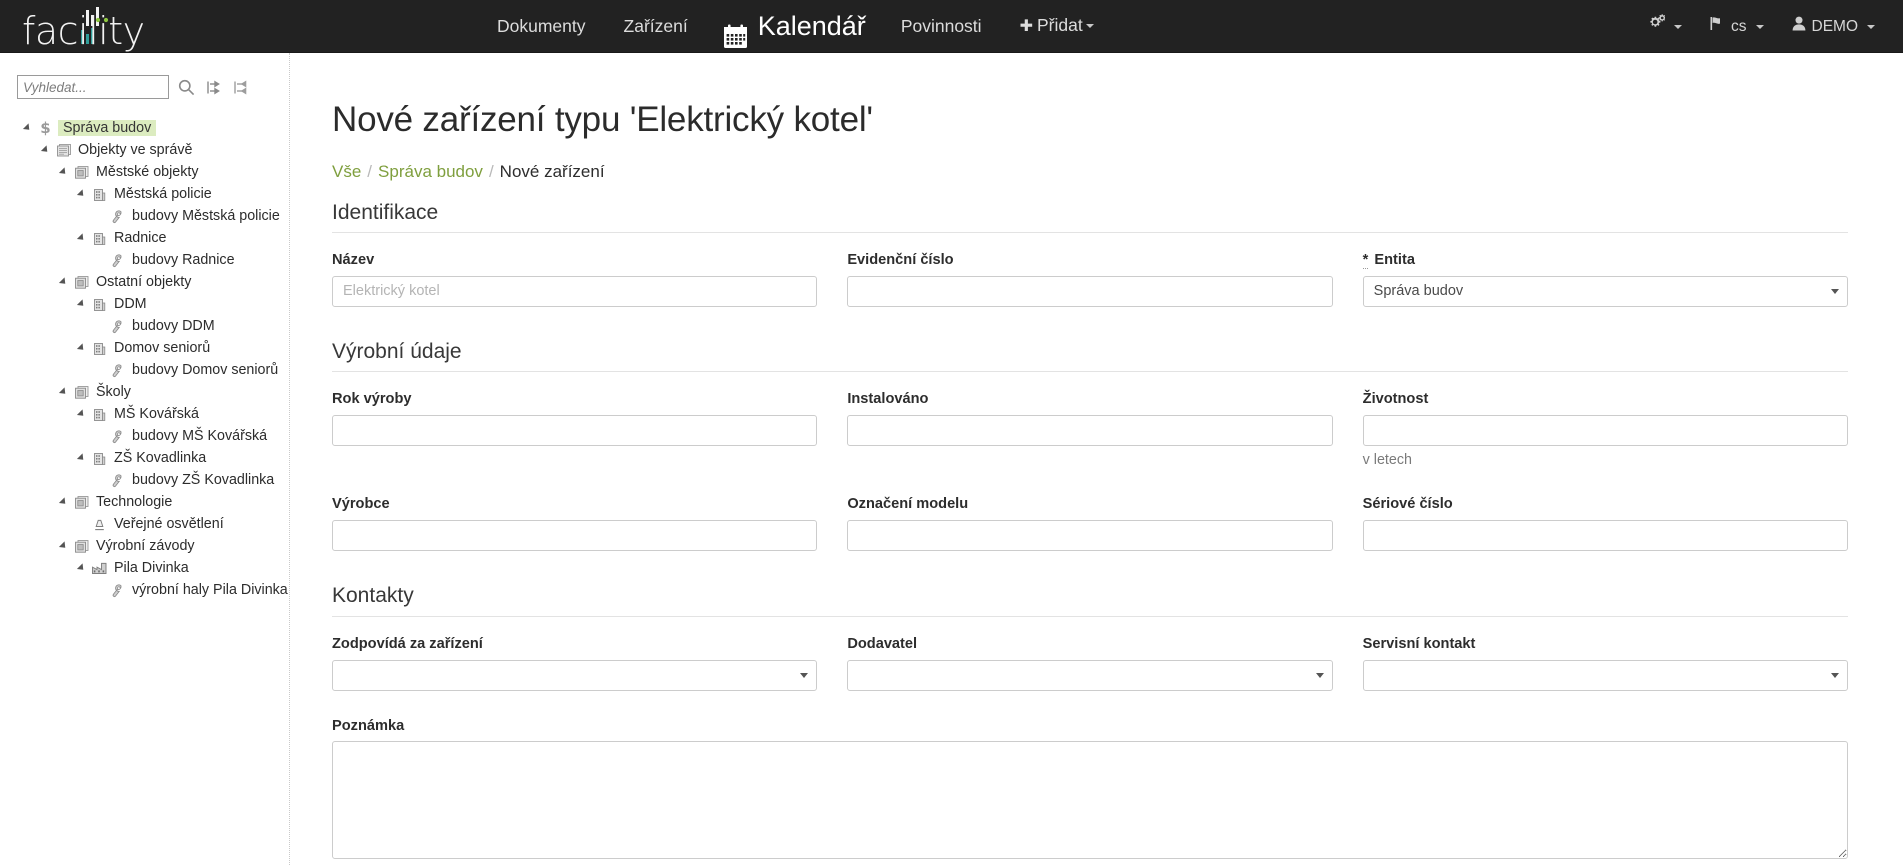 This screenshot has width=1903, height=865. Describe the element at coordinates (1605, 536) in the screenshot. I see `seriove-cislo-input` at that location.